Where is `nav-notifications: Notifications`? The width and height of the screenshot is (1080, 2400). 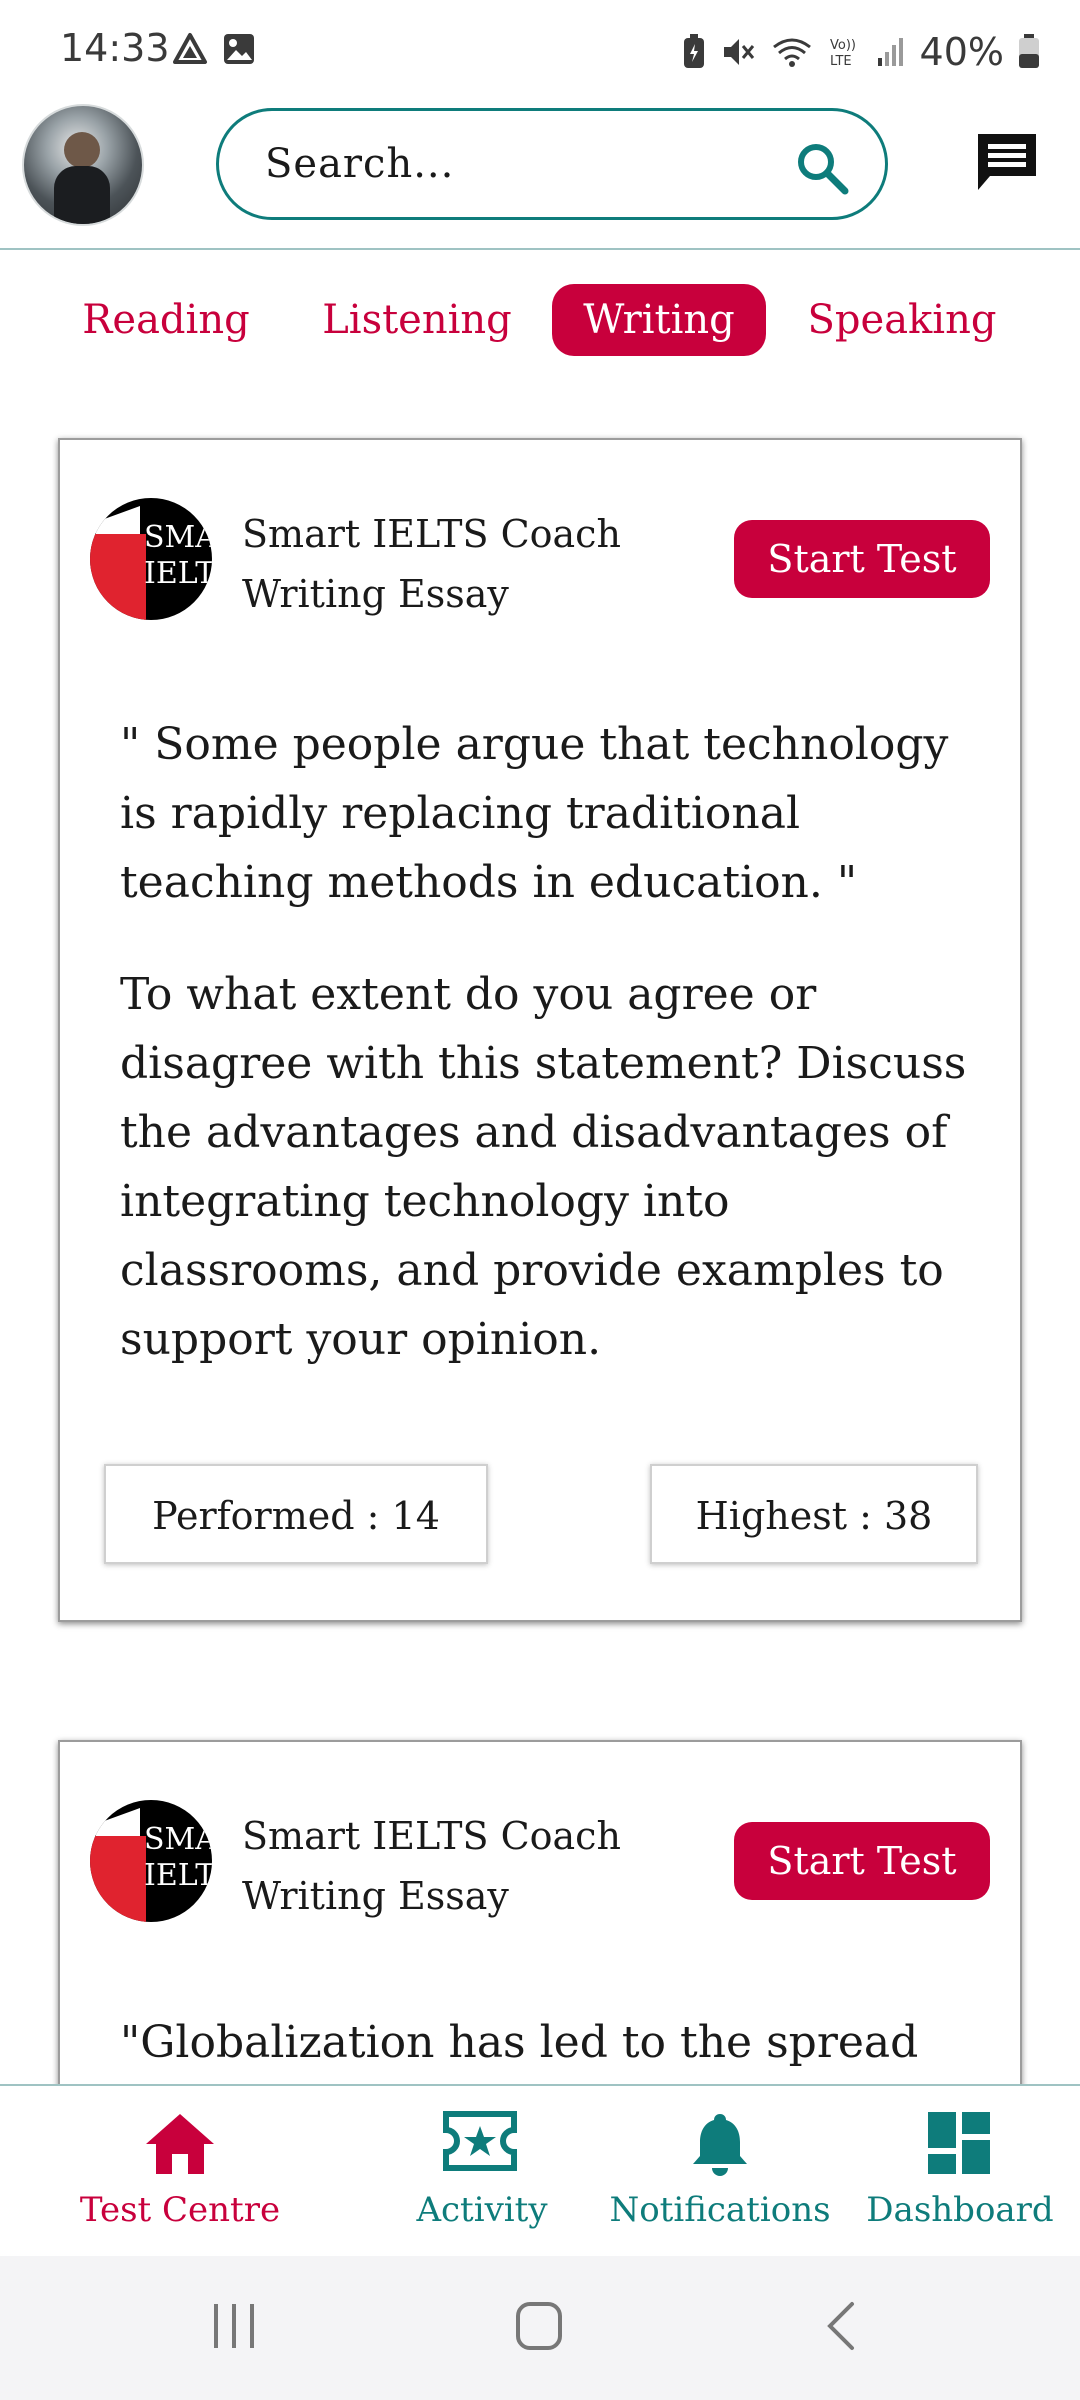
nav-notifications: Notifications is located at coordinates (720, 2172).